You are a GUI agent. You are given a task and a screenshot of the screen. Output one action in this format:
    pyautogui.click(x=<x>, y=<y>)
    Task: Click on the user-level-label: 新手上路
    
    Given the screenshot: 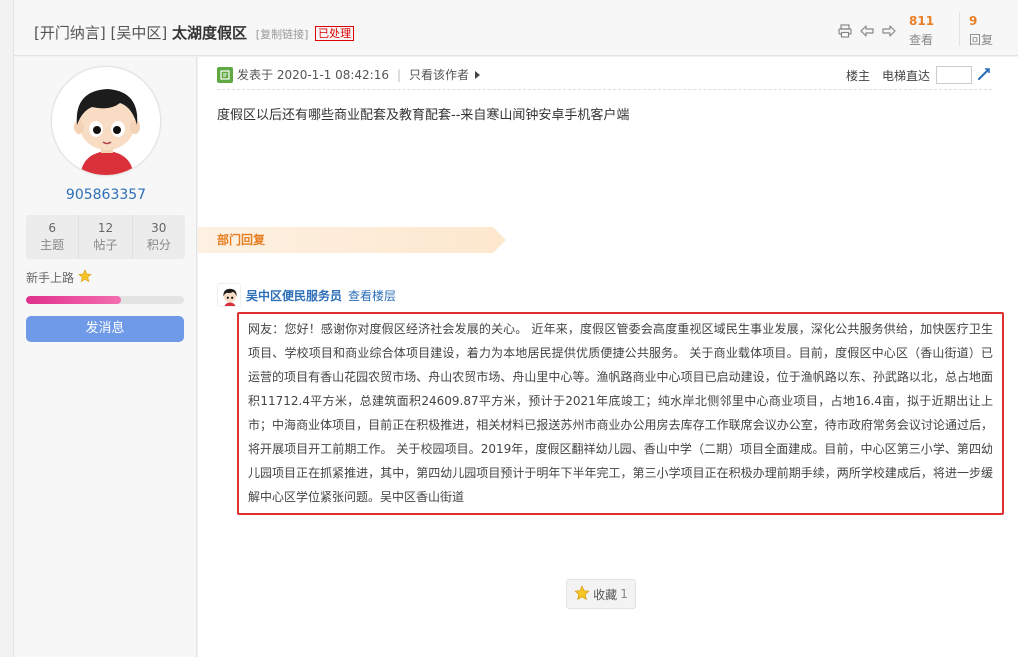 What is the action you would take?
    pyautogui.click(x=50, y=277)
    